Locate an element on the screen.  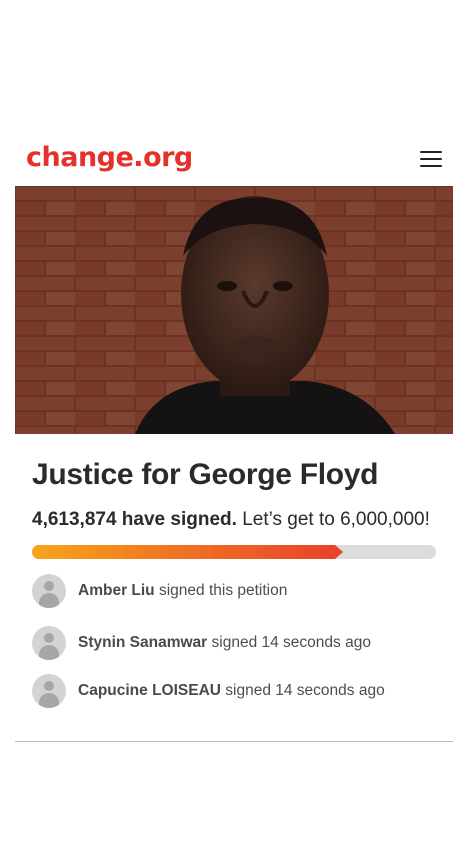
signer-action: signed this petition is located at coordinates (223, 590).